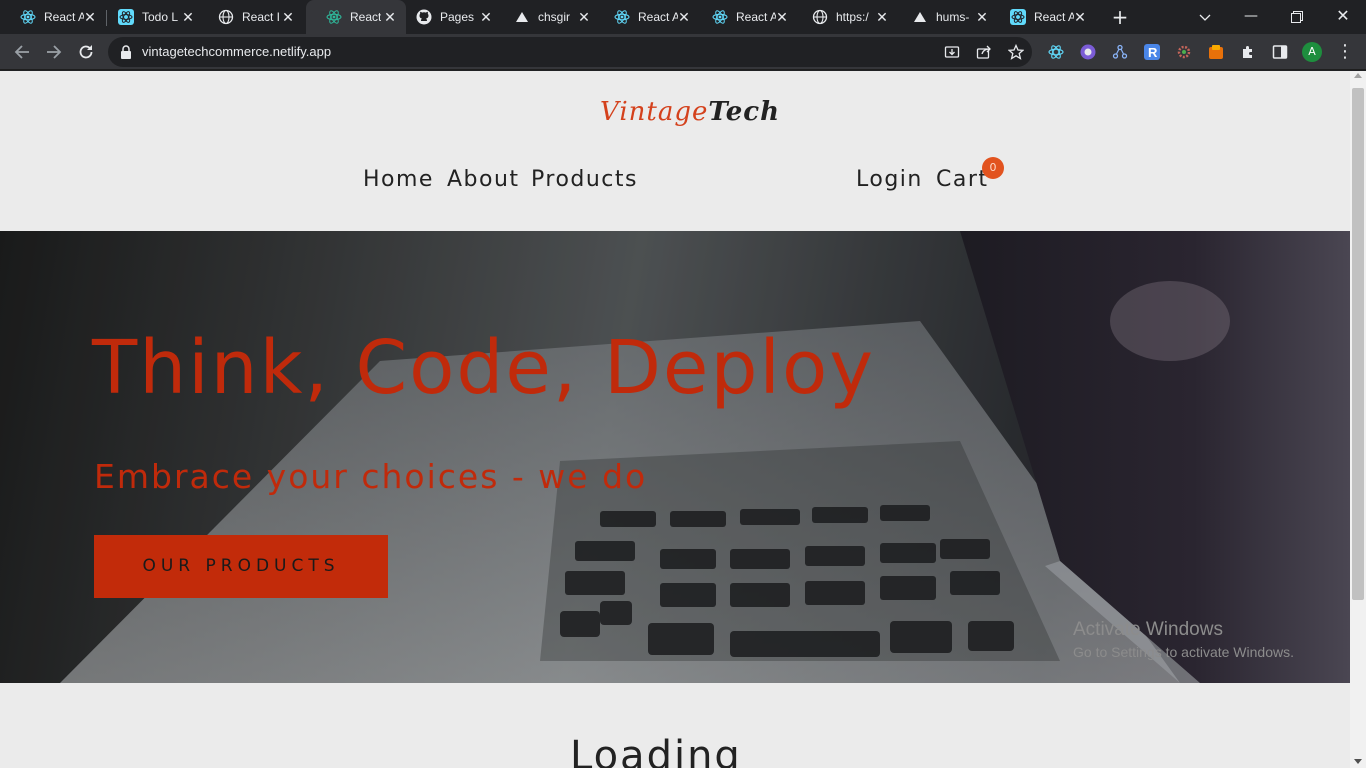 This screenshot has width=1366, height=768. Describe the element at coordinates (1297, 17) in the screenshot. I see `restore-icon` at that location.